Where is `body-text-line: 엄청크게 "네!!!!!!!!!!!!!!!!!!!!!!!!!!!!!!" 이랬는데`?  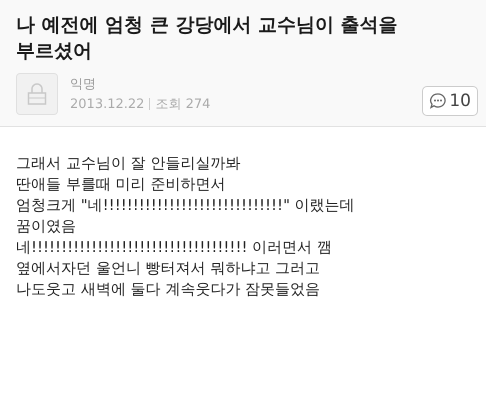 body-text-line: 엄청크게 "네!!!!!!!!!!!!!!!!!!!!!!!!!!!!!!" 이랬는데 is located at coordinates (186, 205).